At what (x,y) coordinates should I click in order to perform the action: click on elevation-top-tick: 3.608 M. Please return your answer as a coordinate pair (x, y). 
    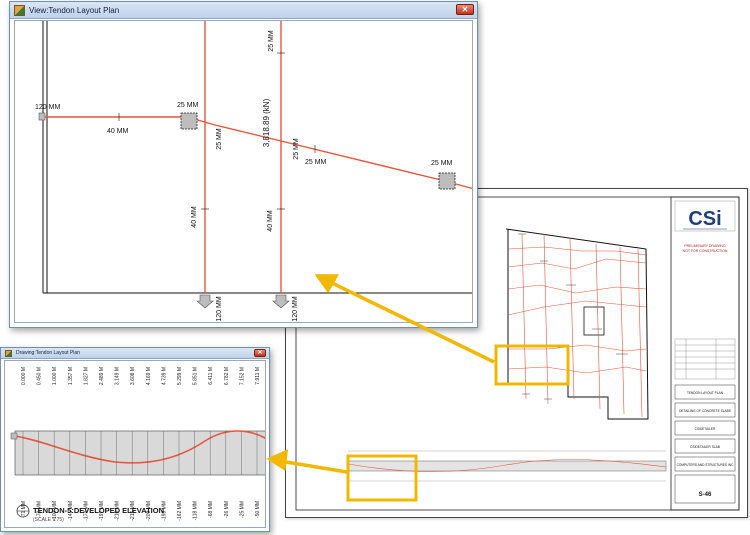
    Looking at the image, I should click on (133, 376).